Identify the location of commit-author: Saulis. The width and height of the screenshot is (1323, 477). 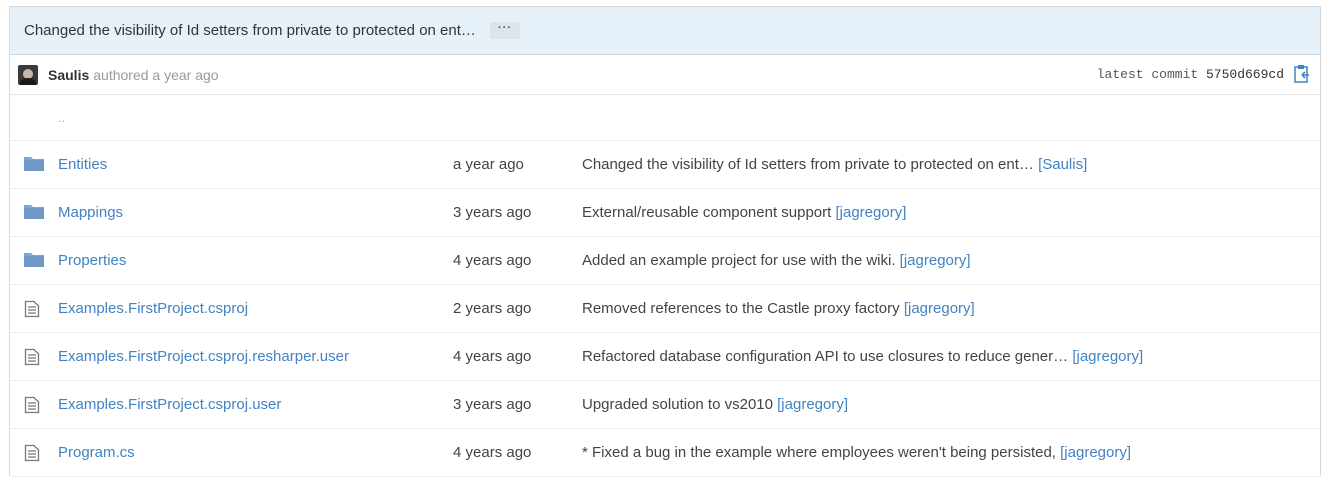
(68, 75).